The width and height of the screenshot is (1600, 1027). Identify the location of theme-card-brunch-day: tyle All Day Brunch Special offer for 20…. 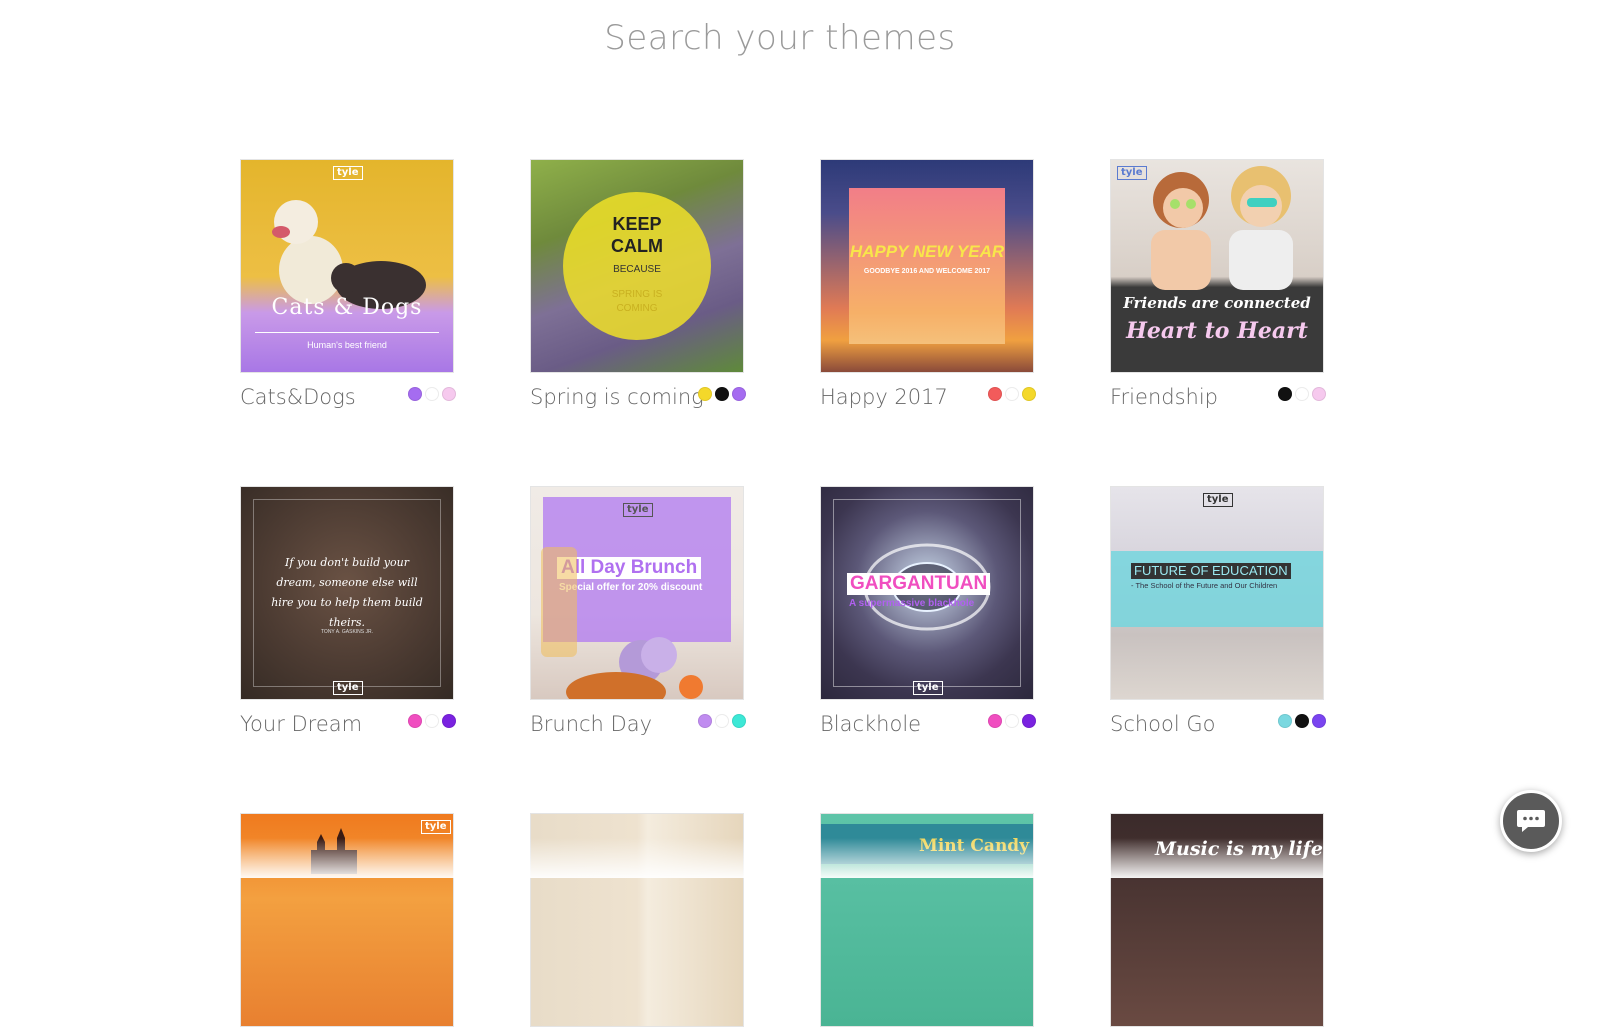
(638, 614).